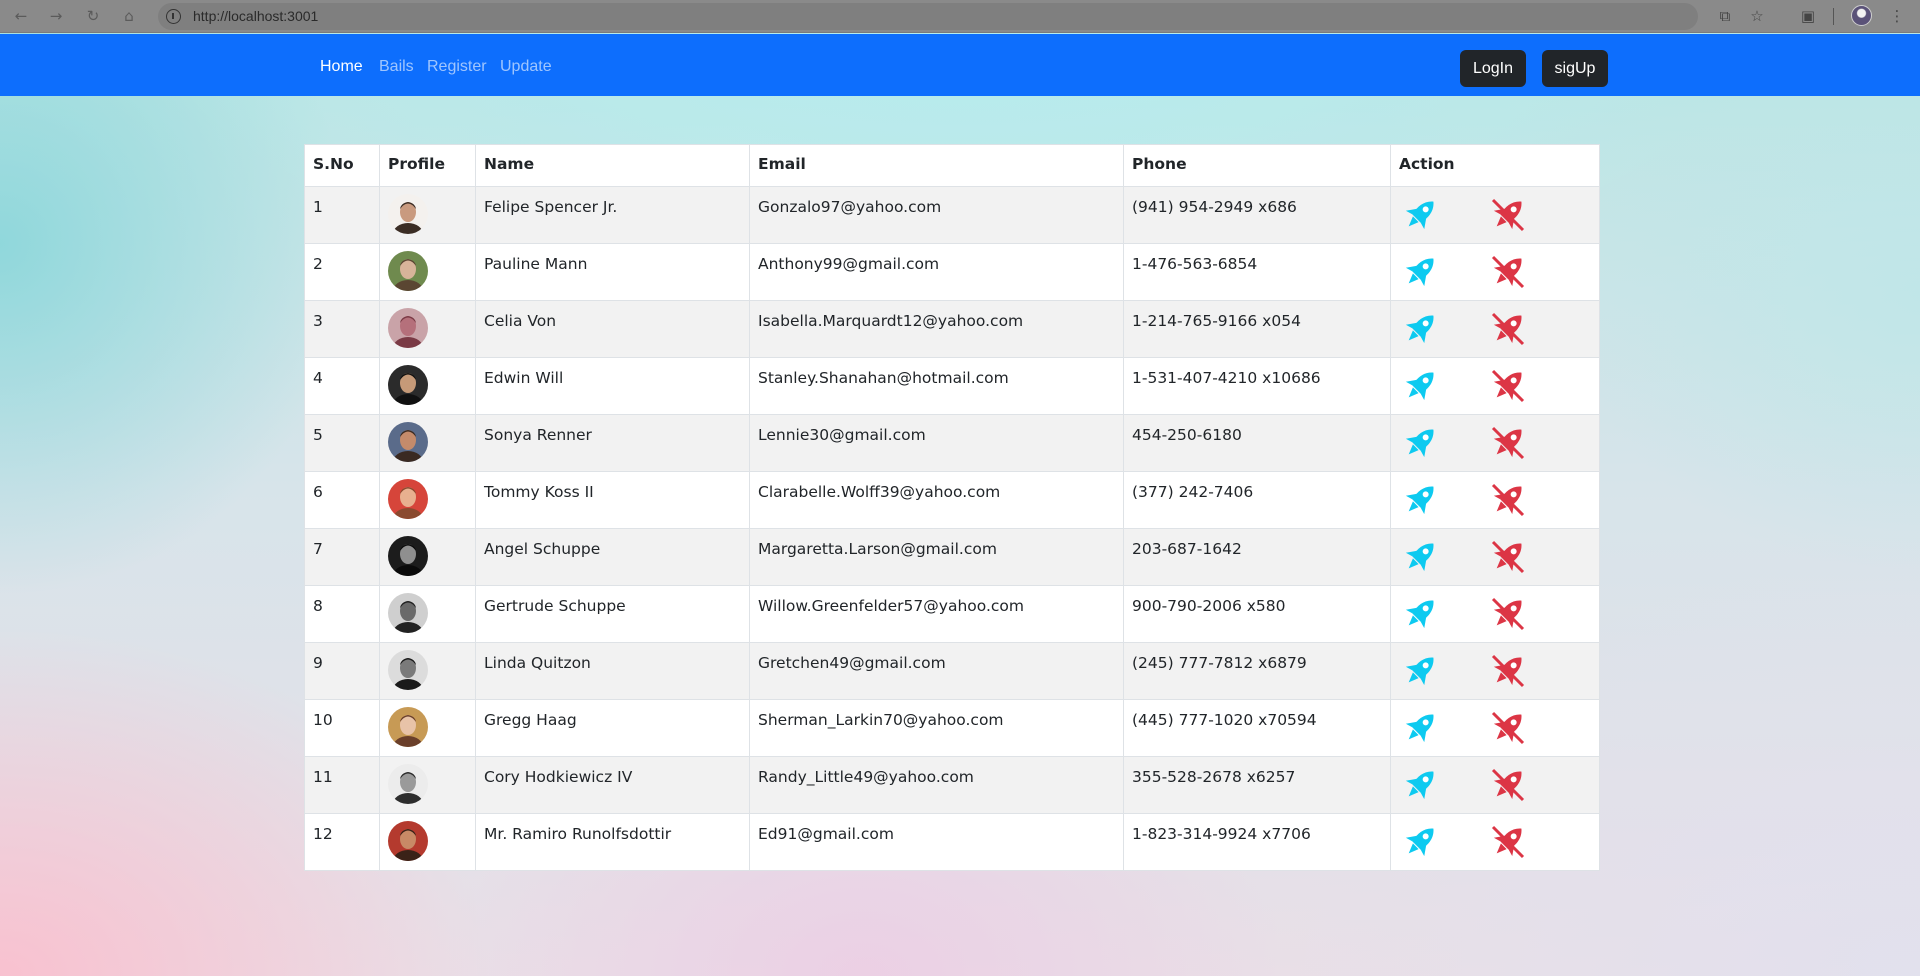 This screenshot has width=1920, height=976. Describe the element at coordinates (21, 16) in the screenshot. I see `back-icon: ←` at that location.